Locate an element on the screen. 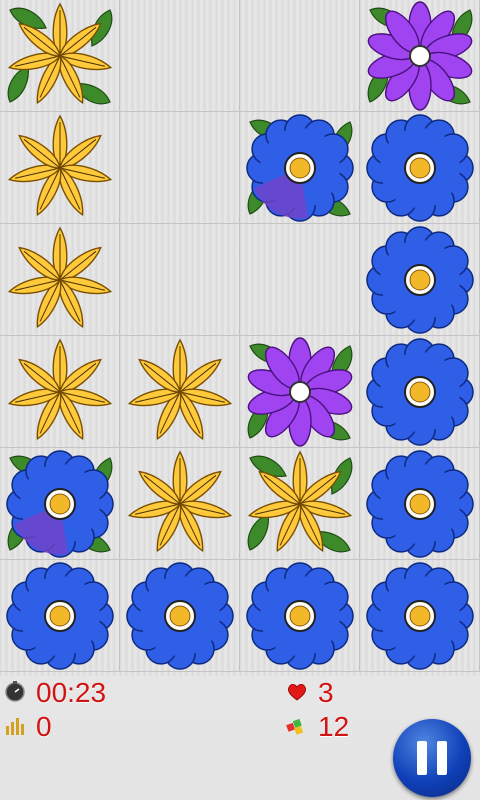 The image size is (480, 800). moves-text: 12 is located at coordinates (334, 726).